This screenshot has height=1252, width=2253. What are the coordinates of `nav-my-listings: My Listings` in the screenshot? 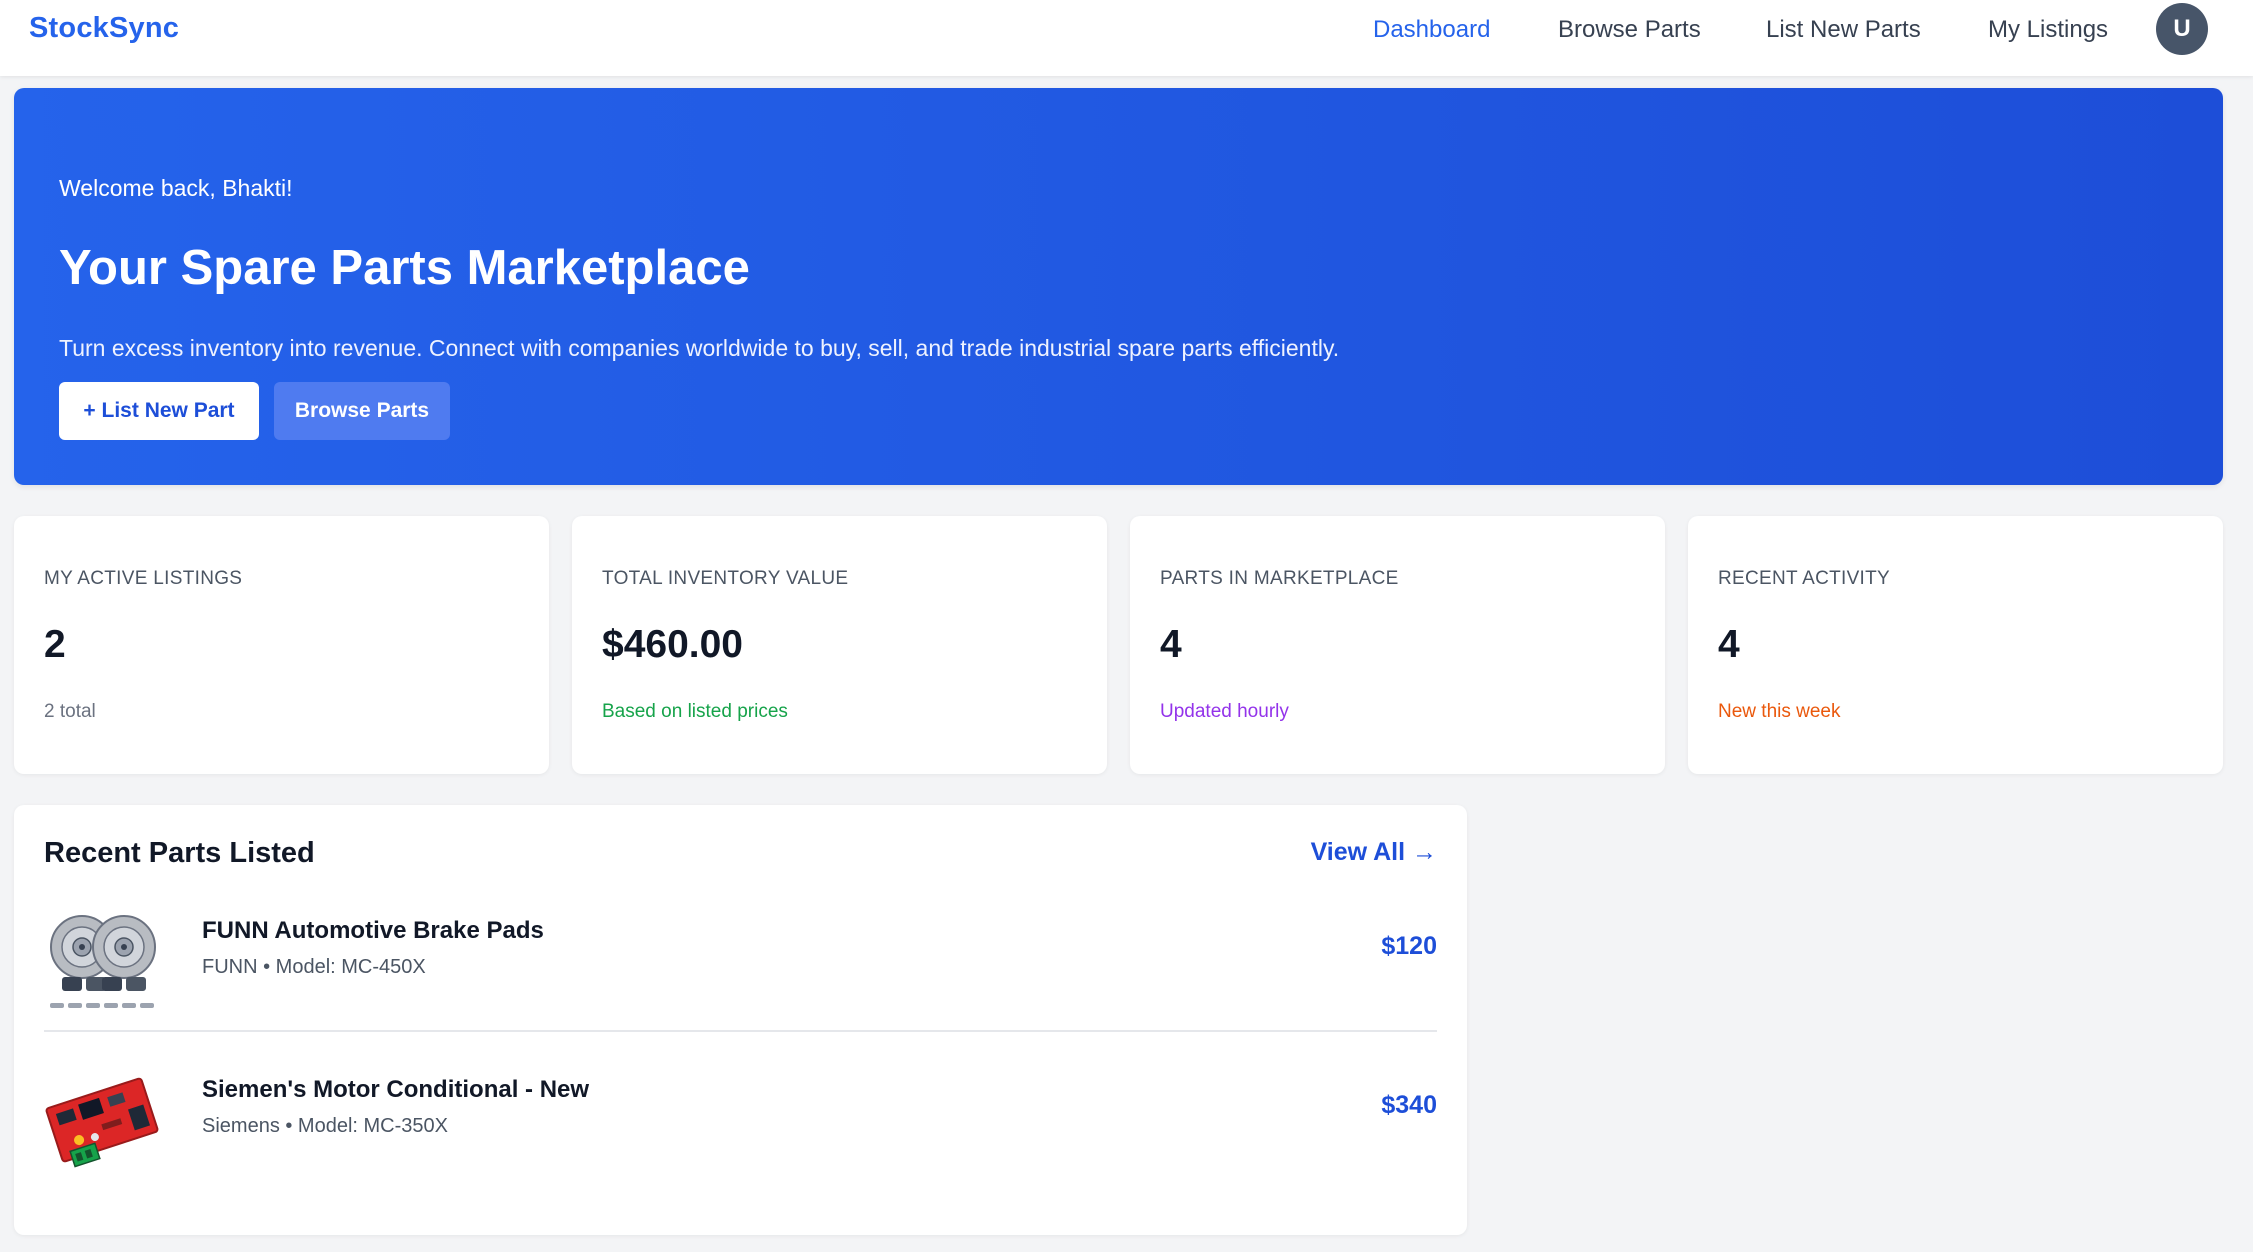 It's located at (2048, 30).